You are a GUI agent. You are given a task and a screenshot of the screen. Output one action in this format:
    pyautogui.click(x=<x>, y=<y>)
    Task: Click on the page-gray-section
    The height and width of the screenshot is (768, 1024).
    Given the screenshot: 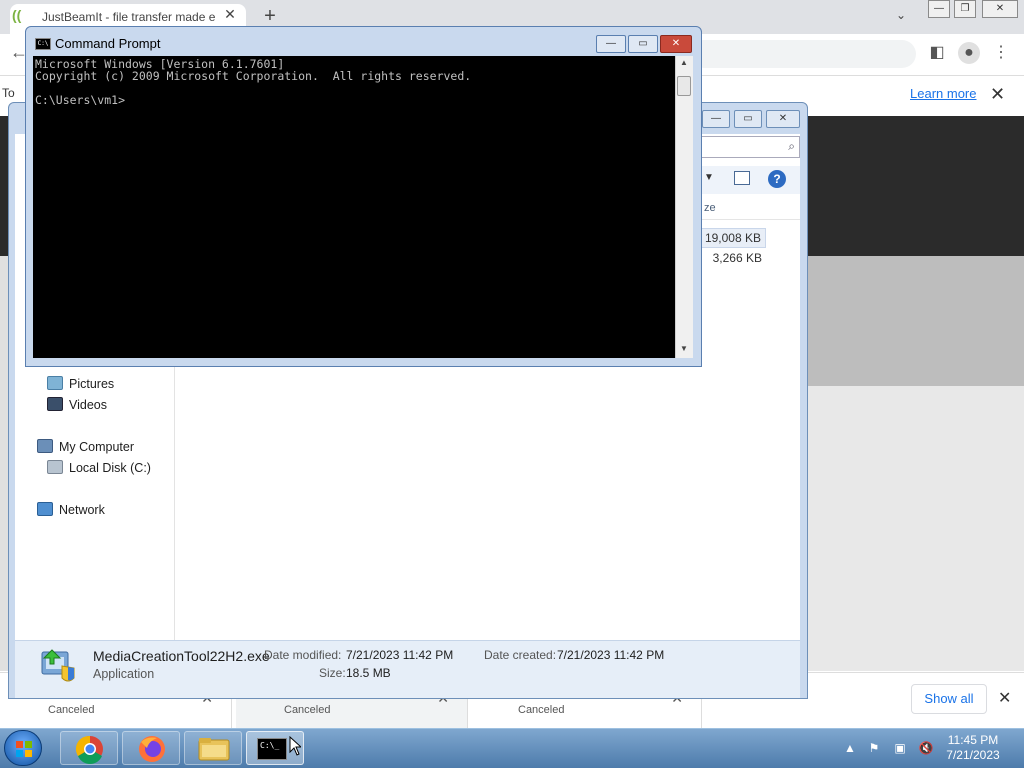 What is the action you would take?
    pyautogui.click(x=916, y=321)
    